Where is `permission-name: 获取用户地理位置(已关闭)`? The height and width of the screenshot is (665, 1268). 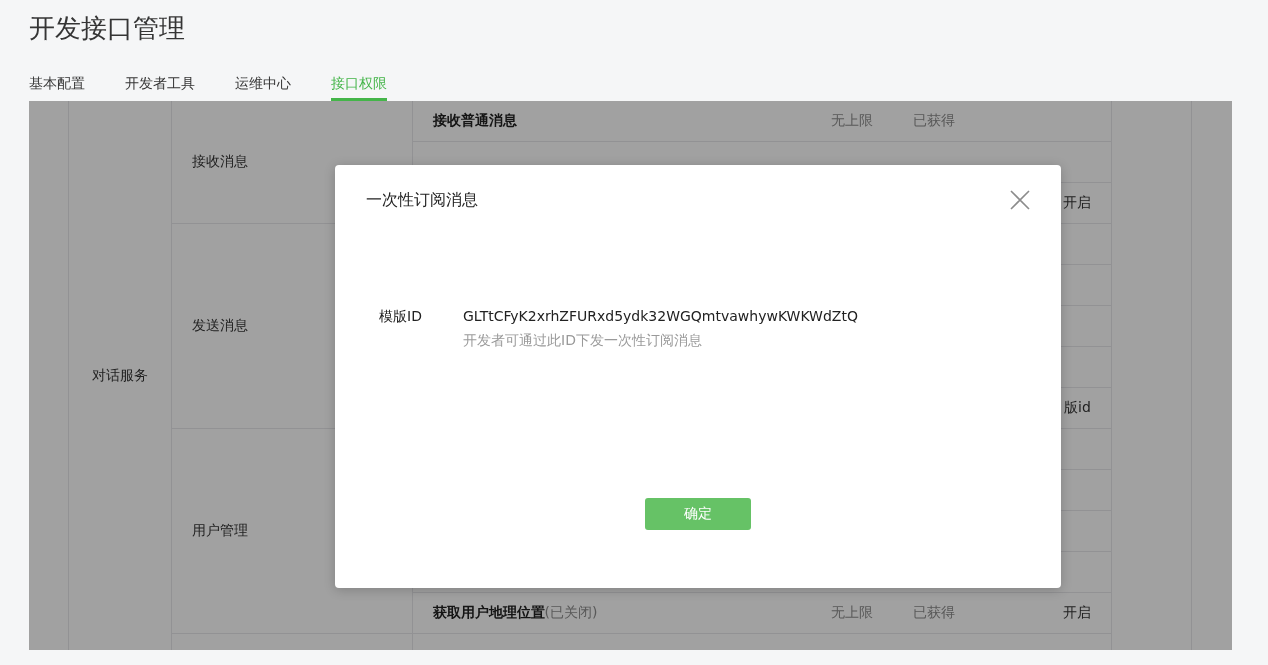 permission-name: 获取用户地理位置(已关闭) is located at coordinates (515, 612).